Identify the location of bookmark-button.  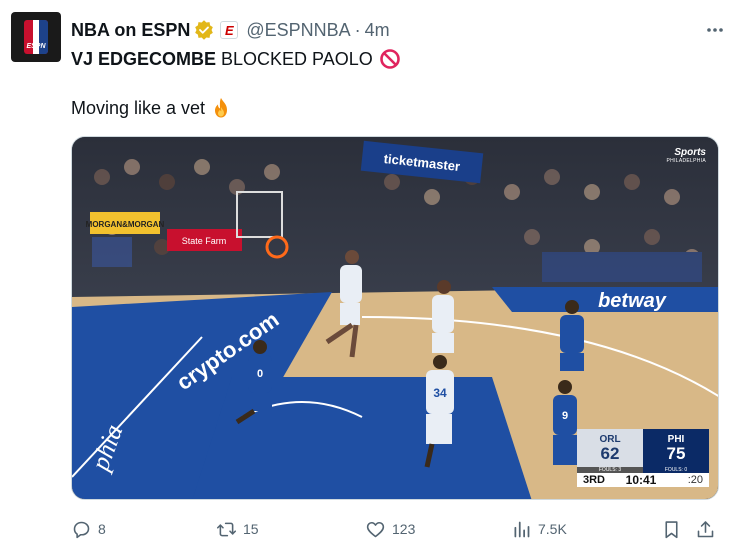
(671, 529).